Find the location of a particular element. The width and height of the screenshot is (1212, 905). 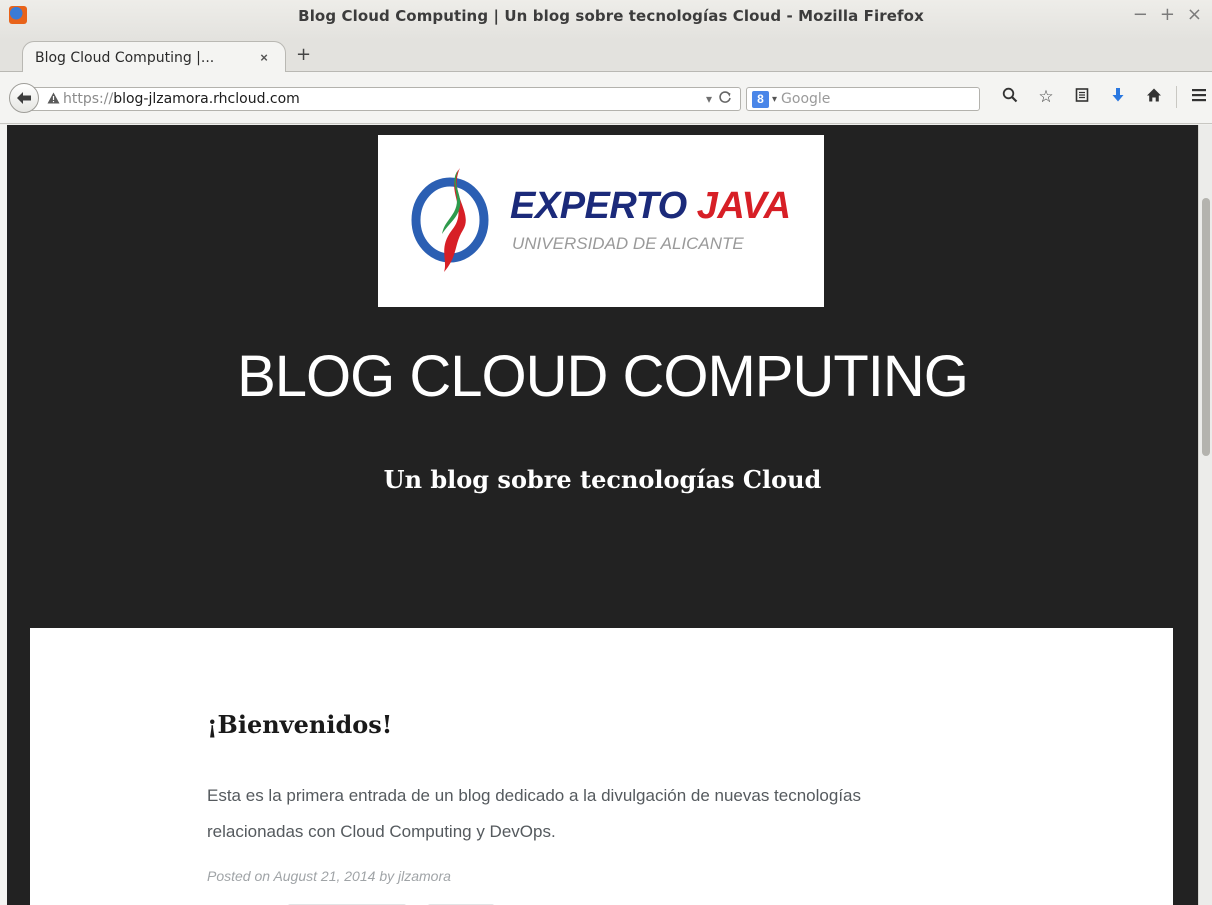

back-button is located at coordinates (24, 98).